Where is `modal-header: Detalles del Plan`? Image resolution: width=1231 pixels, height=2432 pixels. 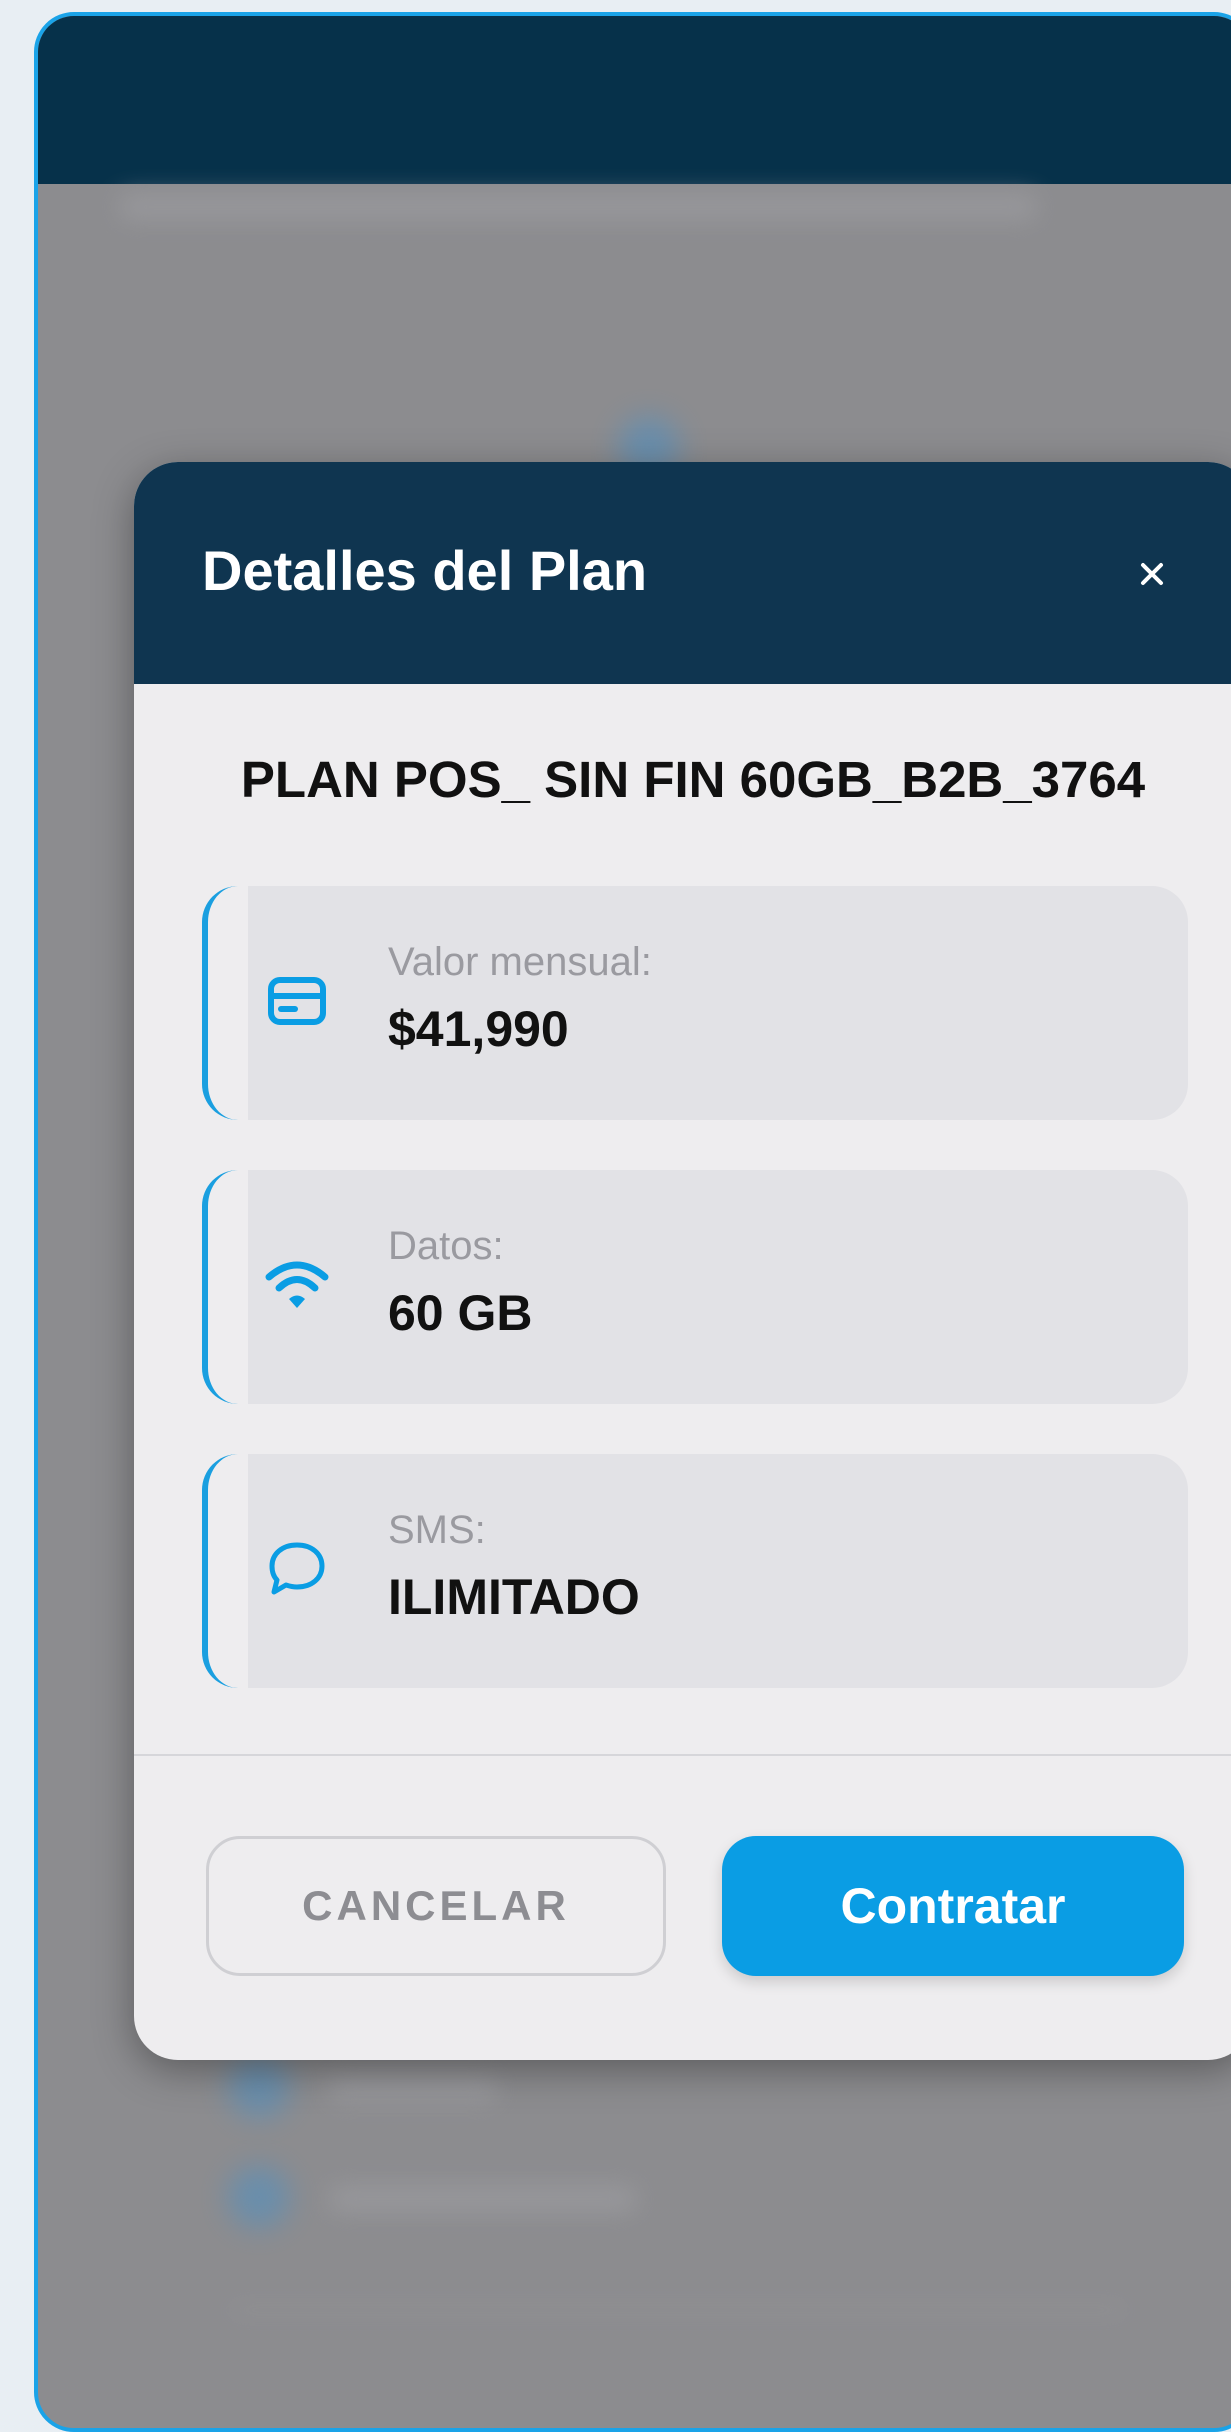
modal-header: Detalles del Plan is located at coordinates (682, 573).